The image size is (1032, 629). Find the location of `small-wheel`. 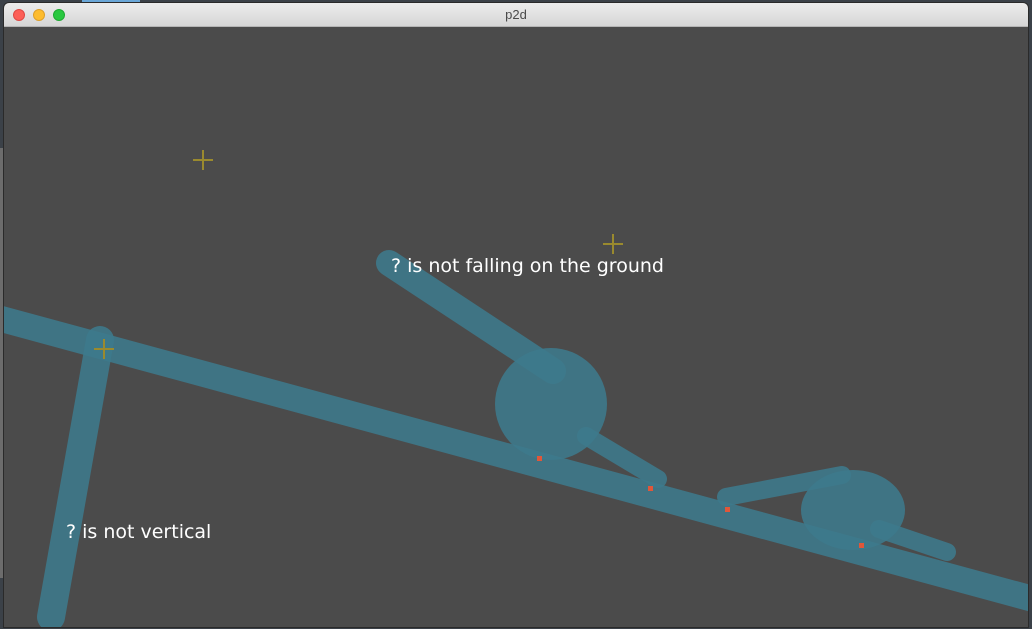

small-wheel is located at coordinates (853, 510).